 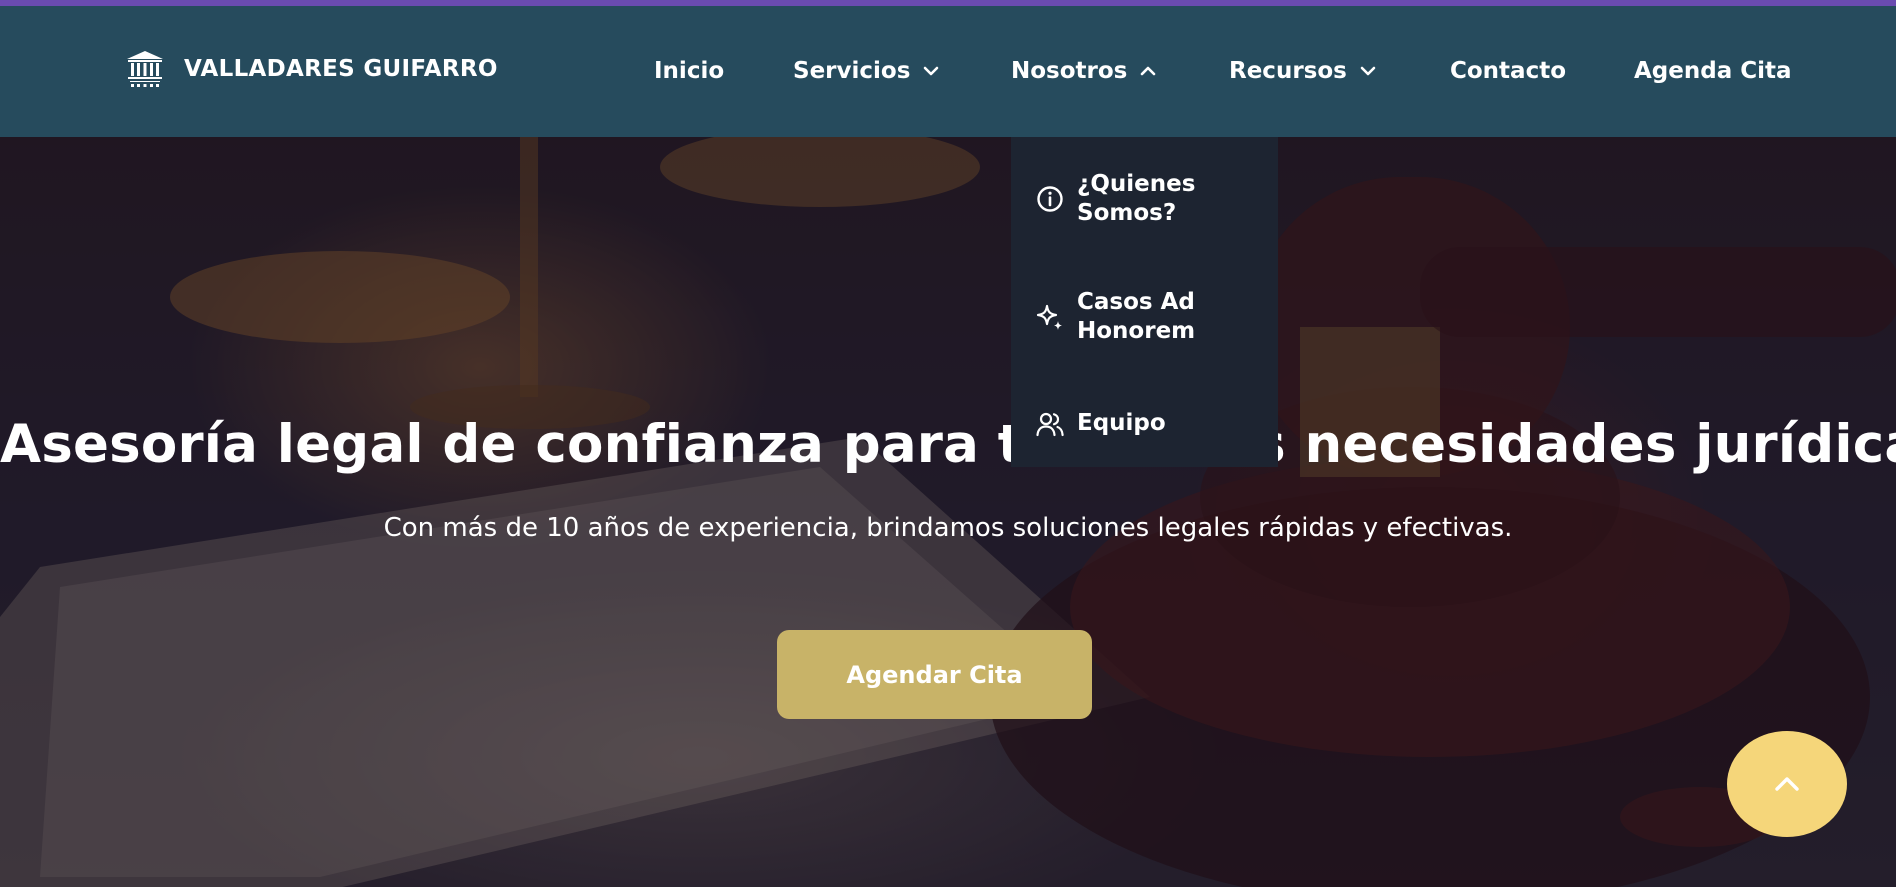 What do you see at coordinates (1050, 199) in the screenshot?
I see `info-icon` at bounding box center [1050, 199].